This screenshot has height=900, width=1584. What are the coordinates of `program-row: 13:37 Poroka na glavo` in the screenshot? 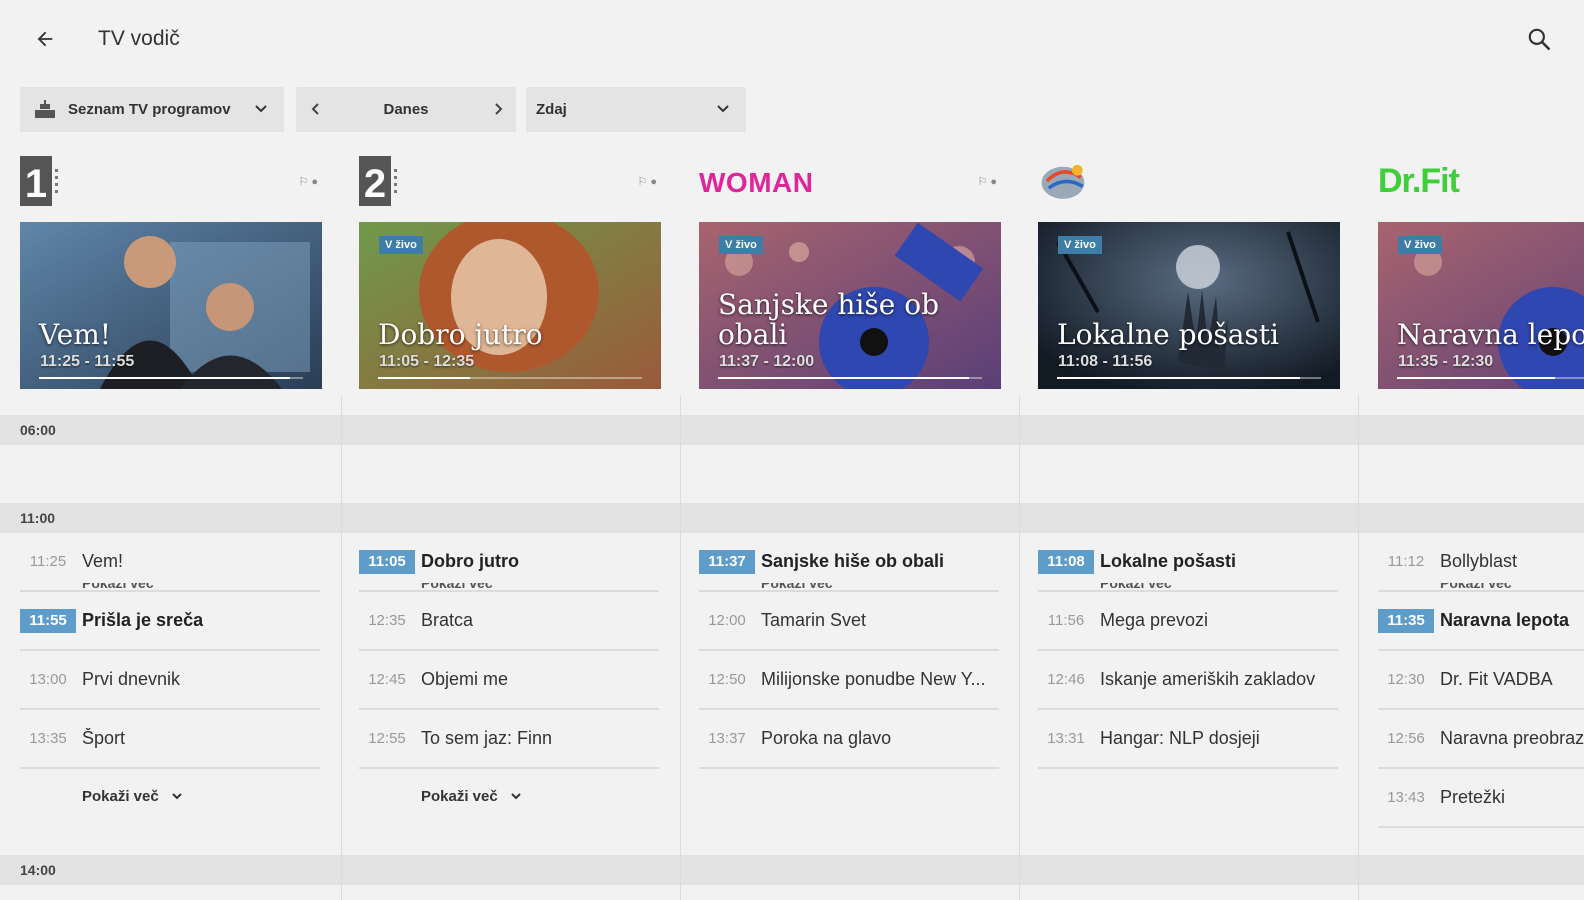 It's located at (849, 739).